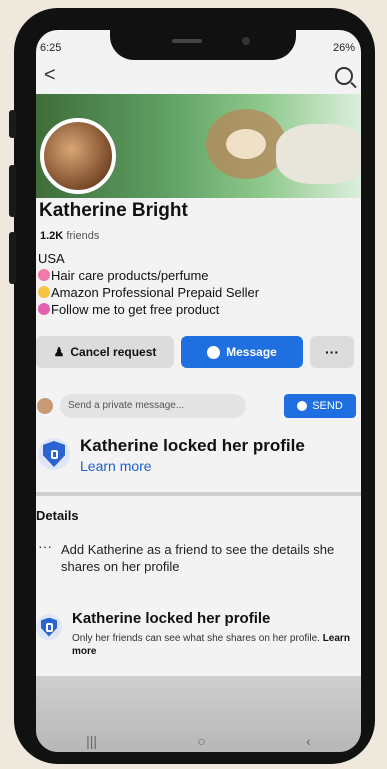  I want to click on section-divider, so click(198, 494).